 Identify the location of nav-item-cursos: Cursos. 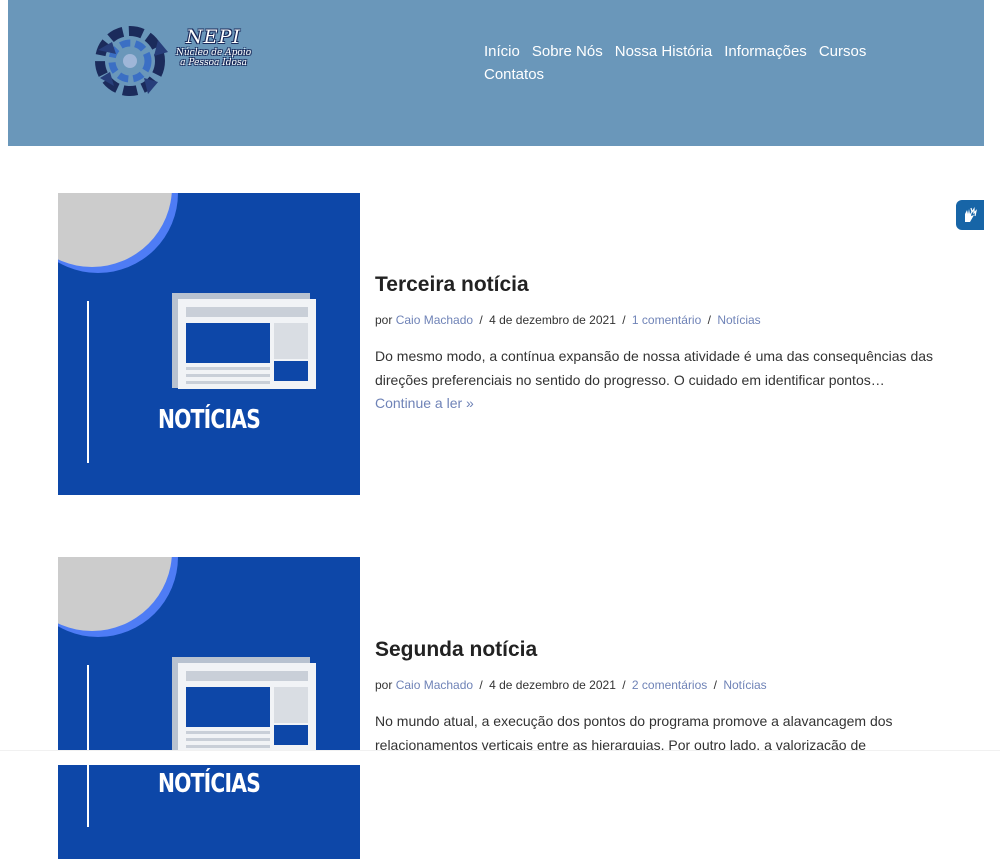
(843, 51).